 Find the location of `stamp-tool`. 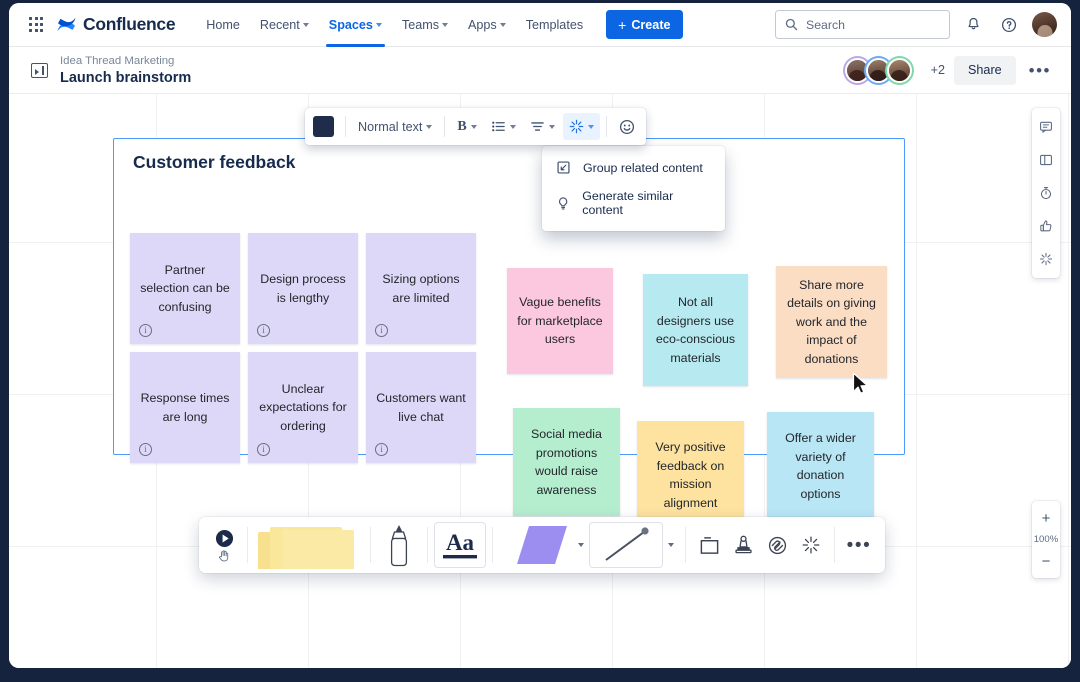

stamp-tool is located at coordinates (743, 545).